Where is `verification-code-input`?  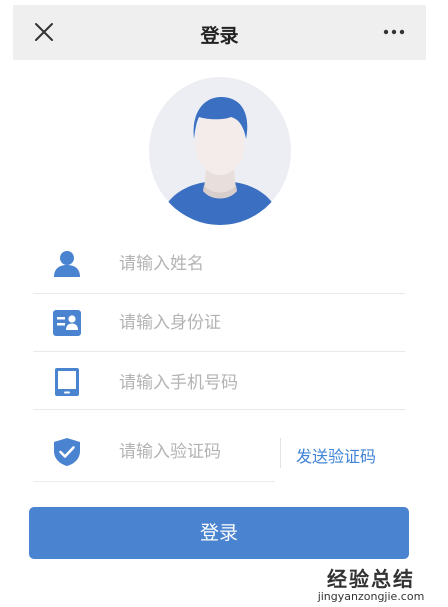 verification-code-input is located at coordinates (199, 452).